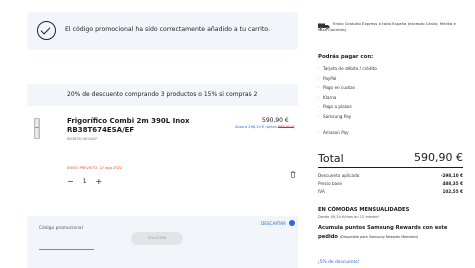  What do you see at coordinates (339, 262) in the screenshot?
I see `extra-discount-link: ¡5% de descuento!` at bounding box center [339, 262].